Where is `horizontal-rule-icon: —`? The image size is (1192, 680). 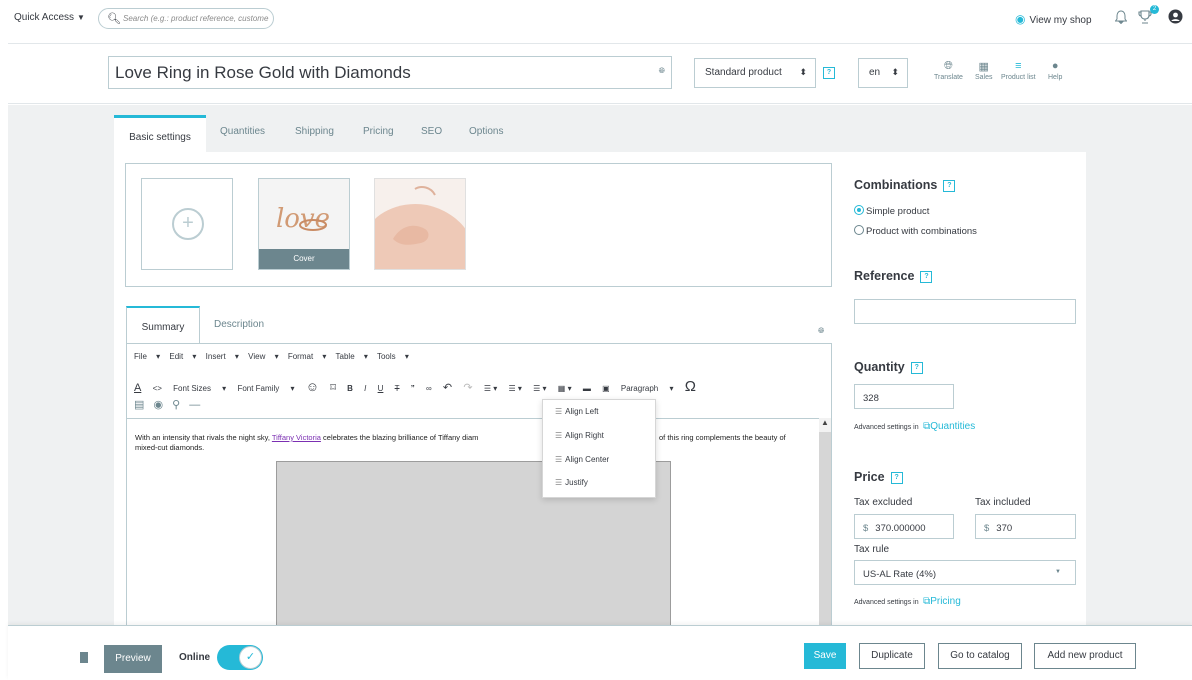
horizontal-rule-icon: — is located at coordinates (194, 405).